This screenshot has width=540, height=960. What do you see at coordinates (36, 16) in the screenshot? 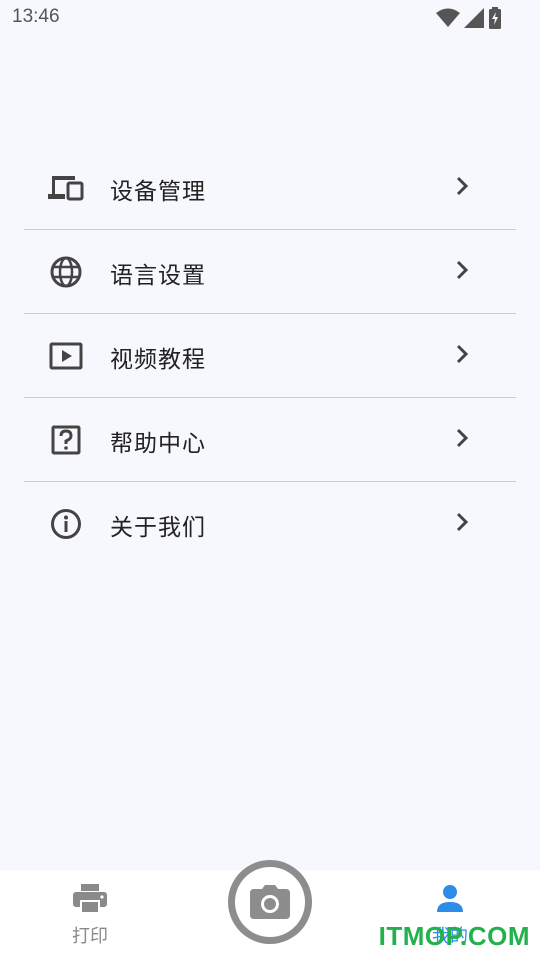
I see `status-time: 13:46` at bounding box center [36, 16].